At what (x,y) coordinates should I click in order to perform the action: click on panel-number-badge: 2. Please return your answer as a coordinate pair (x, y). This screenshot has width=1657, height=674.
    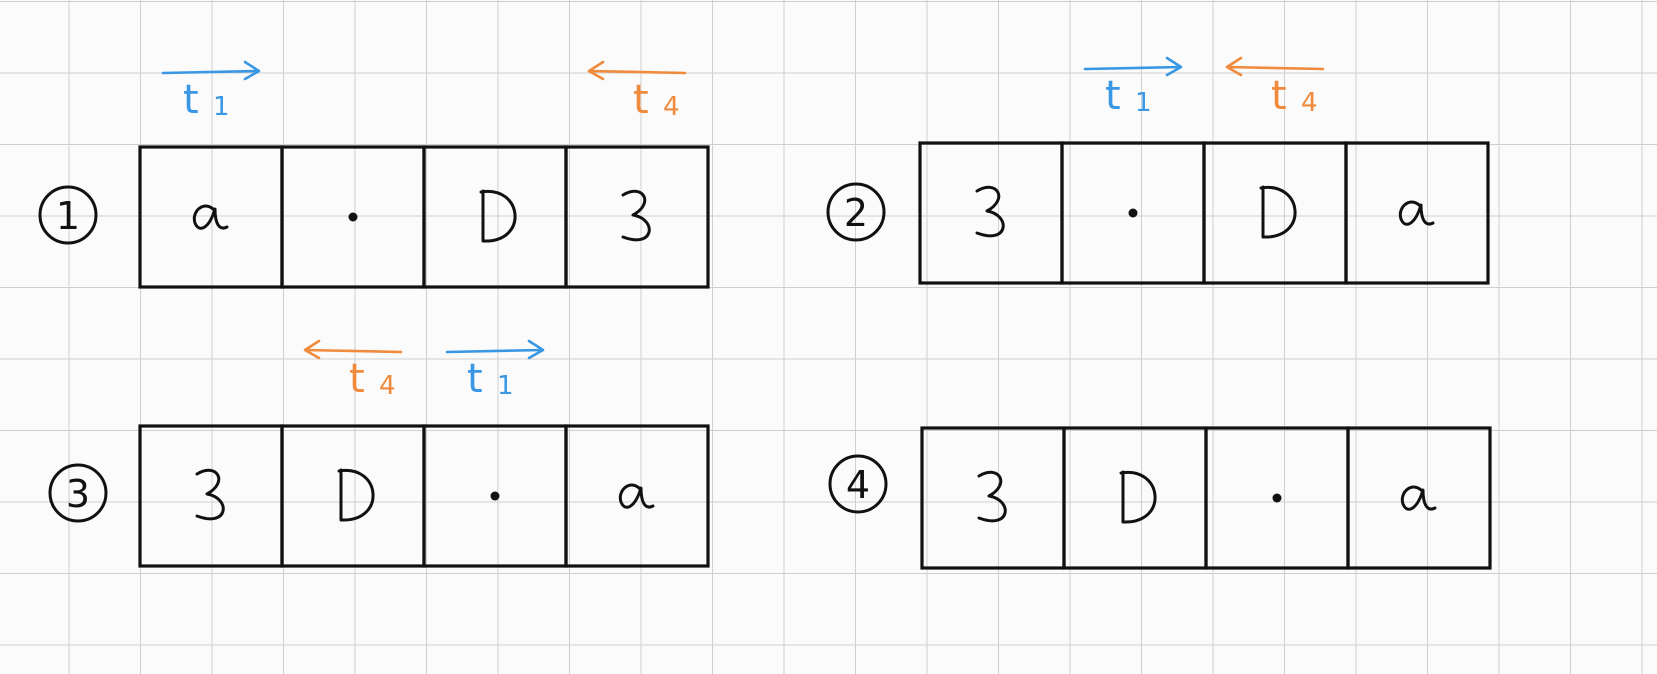
    Looking at the image, I should click on (856, 212).